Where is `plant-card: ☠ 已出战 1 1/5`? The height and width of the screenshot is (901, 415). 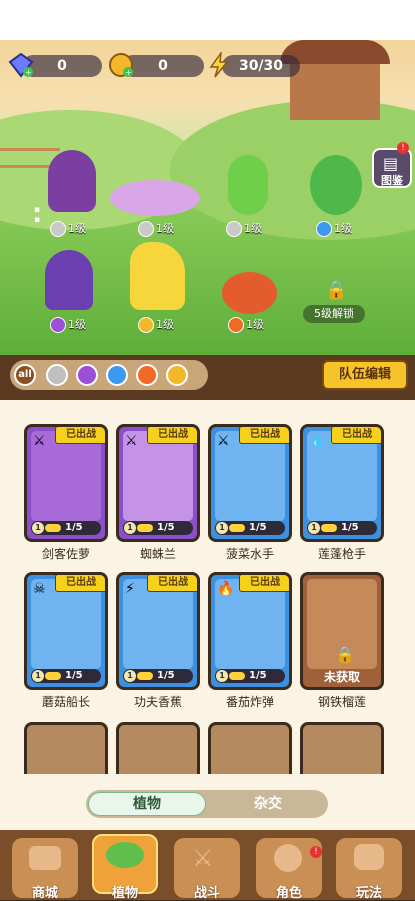 plant-card: ☠ 已出战 1 1/5 is located at coordinates (66, 631).